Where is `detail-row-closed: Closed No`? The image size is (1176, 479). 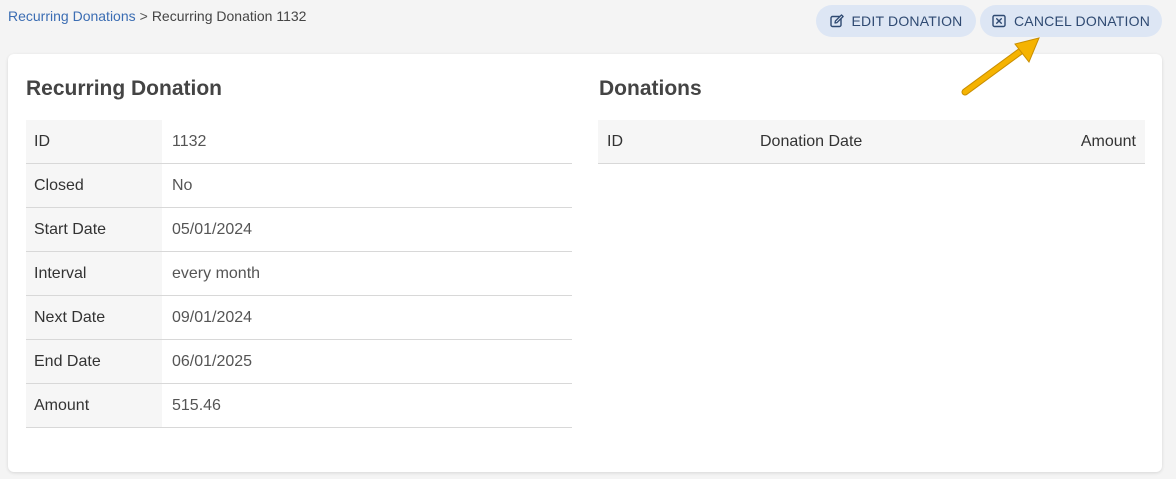 detail-row-closed: Closed No is located at coordinates (299, 186).